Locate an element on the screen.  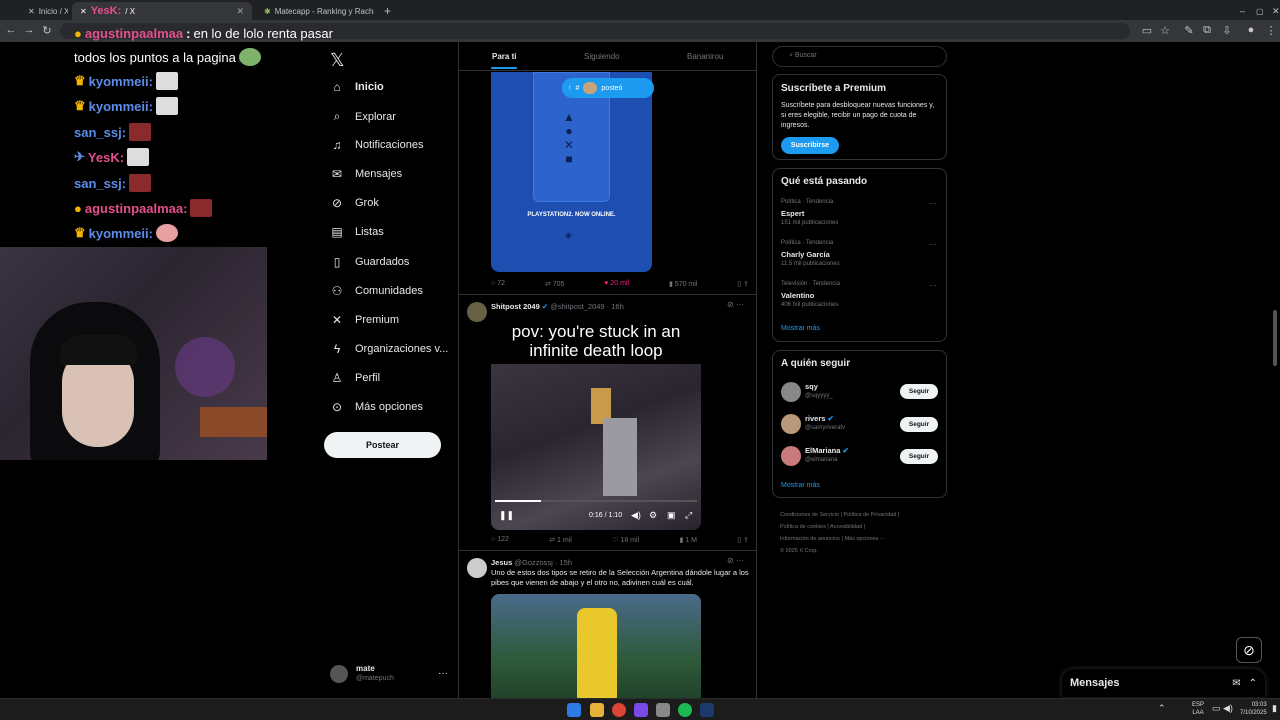
views-button: ▮ 570 mil is located at coordinates (683, 284).